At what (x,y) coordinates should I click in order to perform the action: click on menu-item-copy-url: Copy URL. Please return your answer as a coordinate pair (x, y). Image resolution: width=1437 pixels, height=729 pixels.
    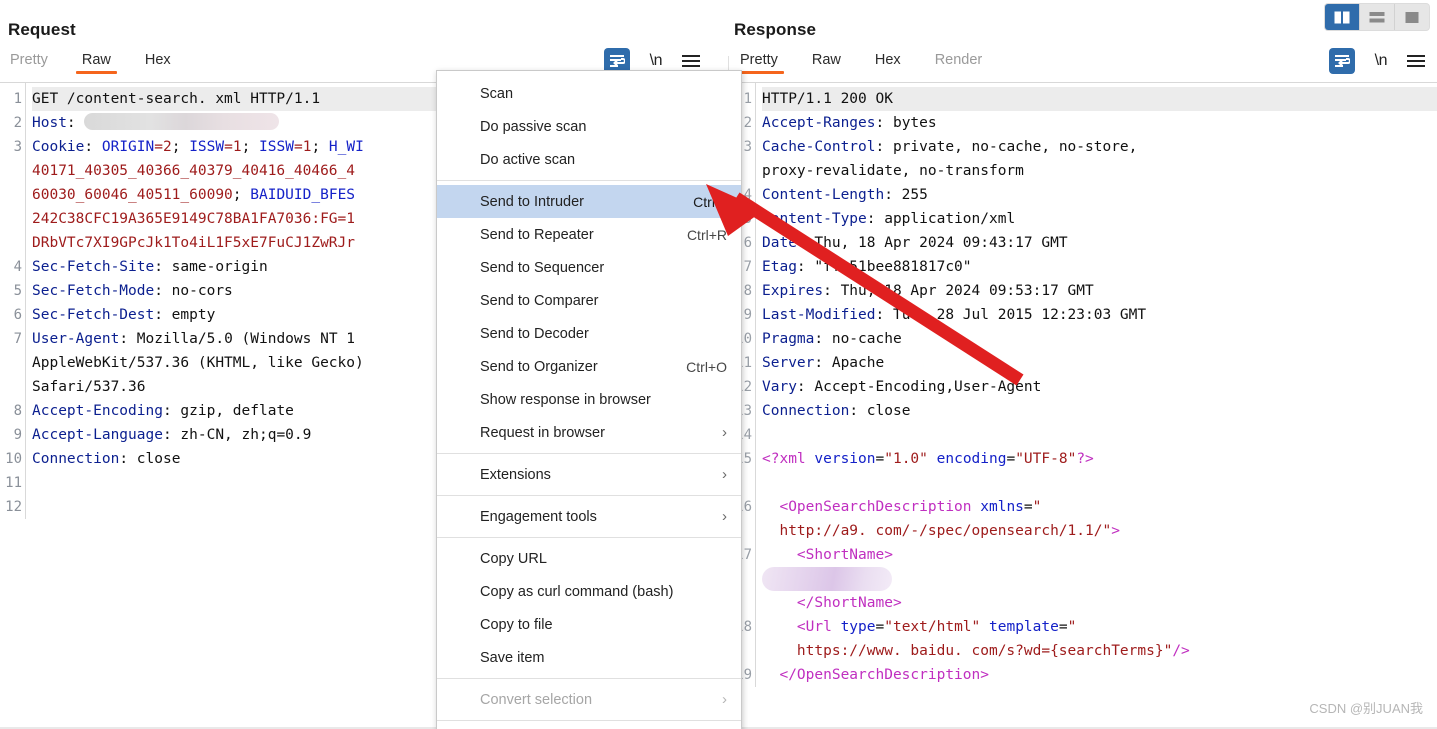
    Looking at the image, I should click on (589, 558).